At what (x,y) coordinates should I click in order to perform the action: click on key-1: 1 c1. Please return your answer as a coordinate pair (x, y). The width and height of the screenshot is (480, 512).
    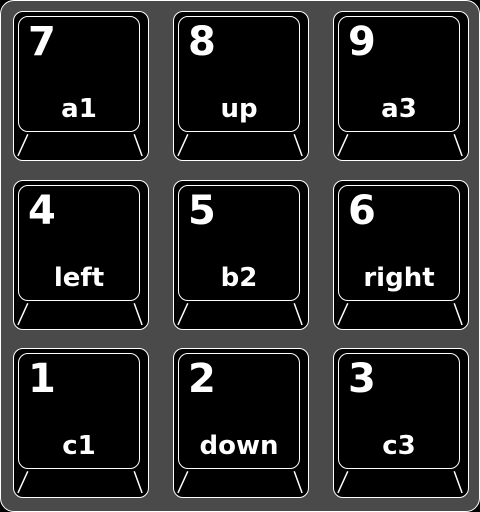
    Looking at the image, I should click on (81, 423).